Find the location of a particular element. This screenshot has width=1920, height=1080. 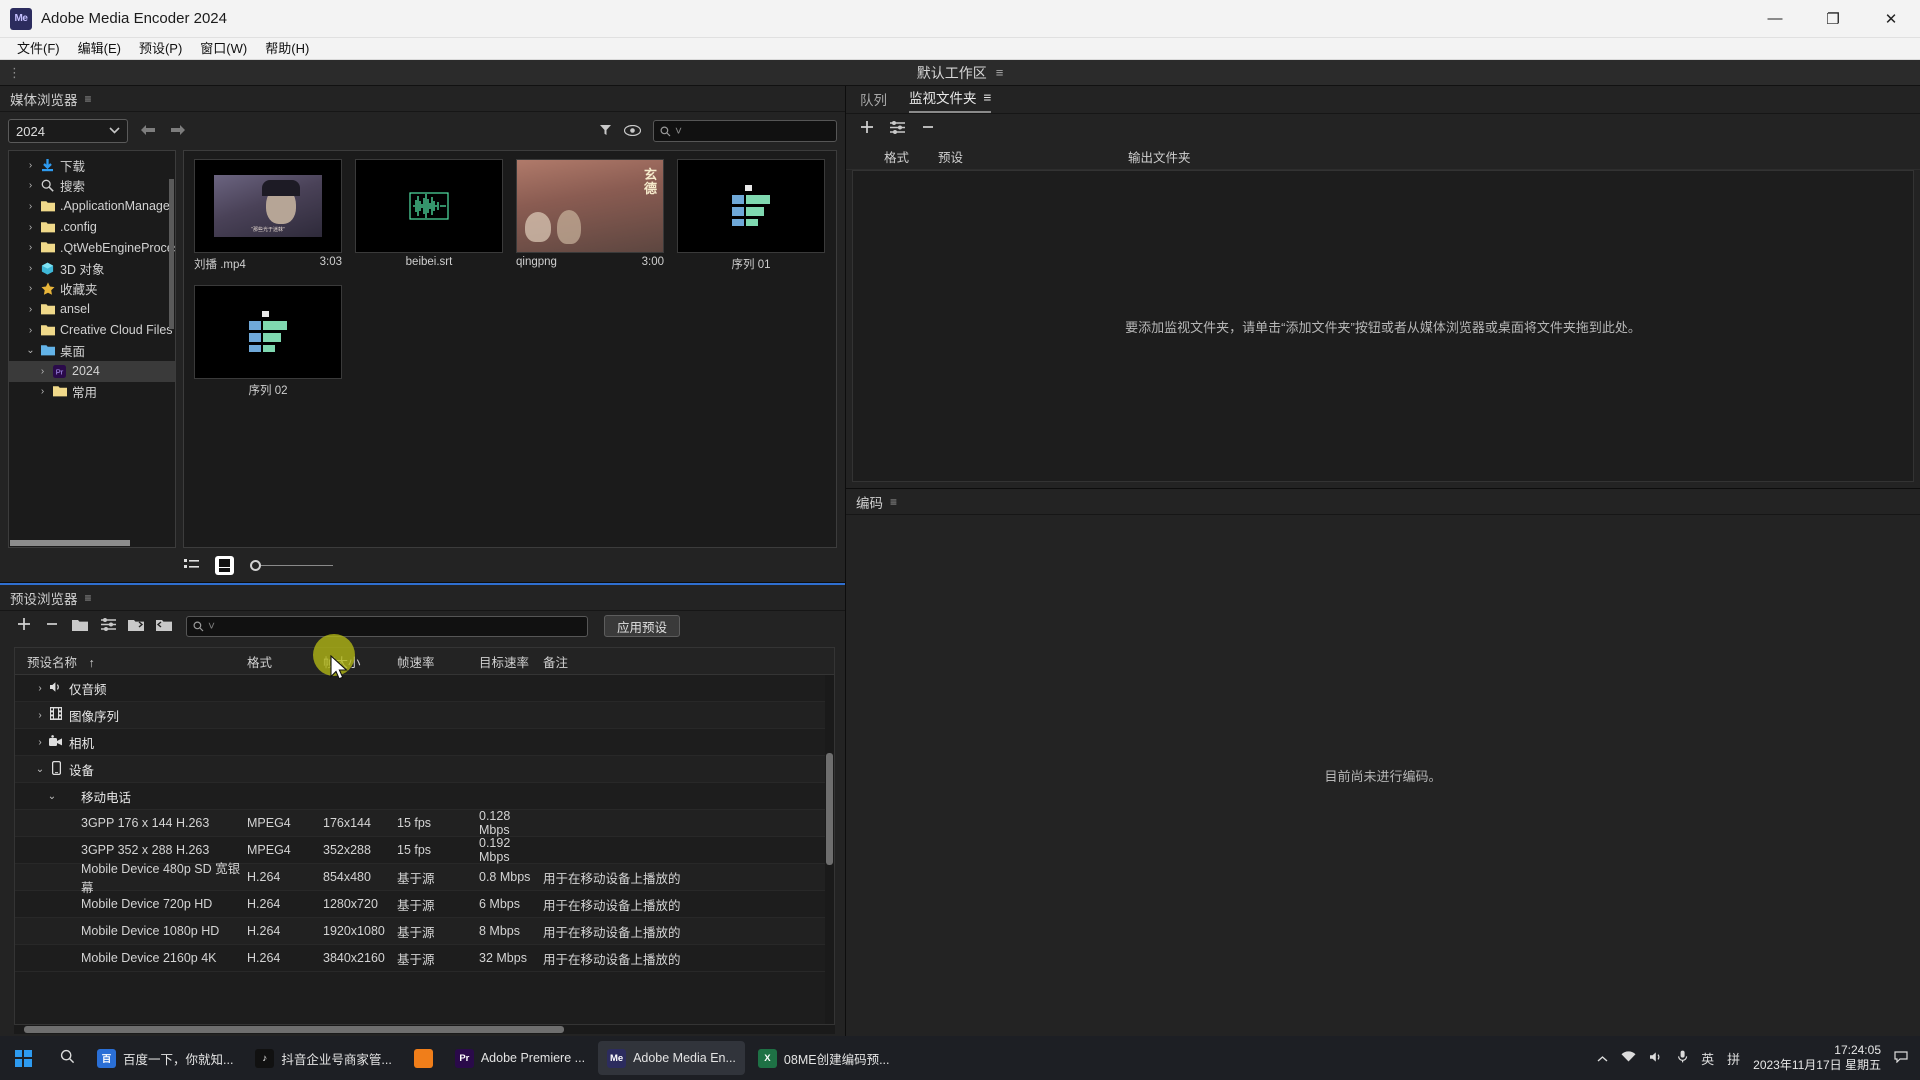

slider-track is located at coordinates (297, 565).